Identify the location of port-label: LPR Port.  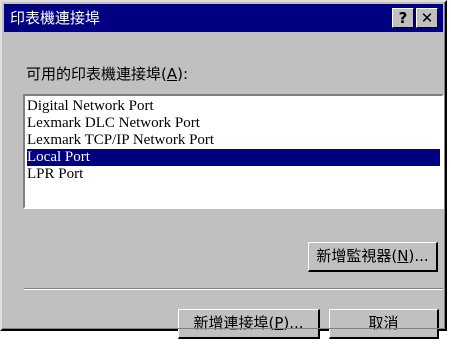
(55, 174).